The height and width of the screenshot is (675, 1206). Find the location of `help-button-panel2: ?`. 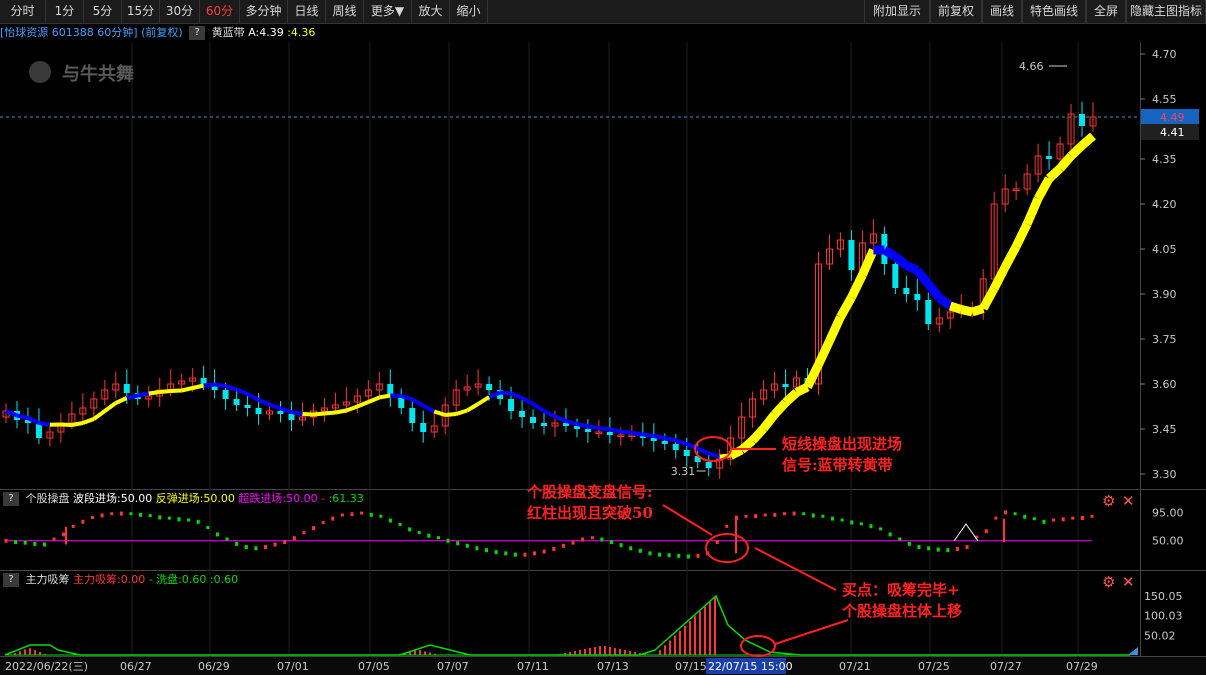

help-button-panel2: ? is located at coordinates (11, 499).